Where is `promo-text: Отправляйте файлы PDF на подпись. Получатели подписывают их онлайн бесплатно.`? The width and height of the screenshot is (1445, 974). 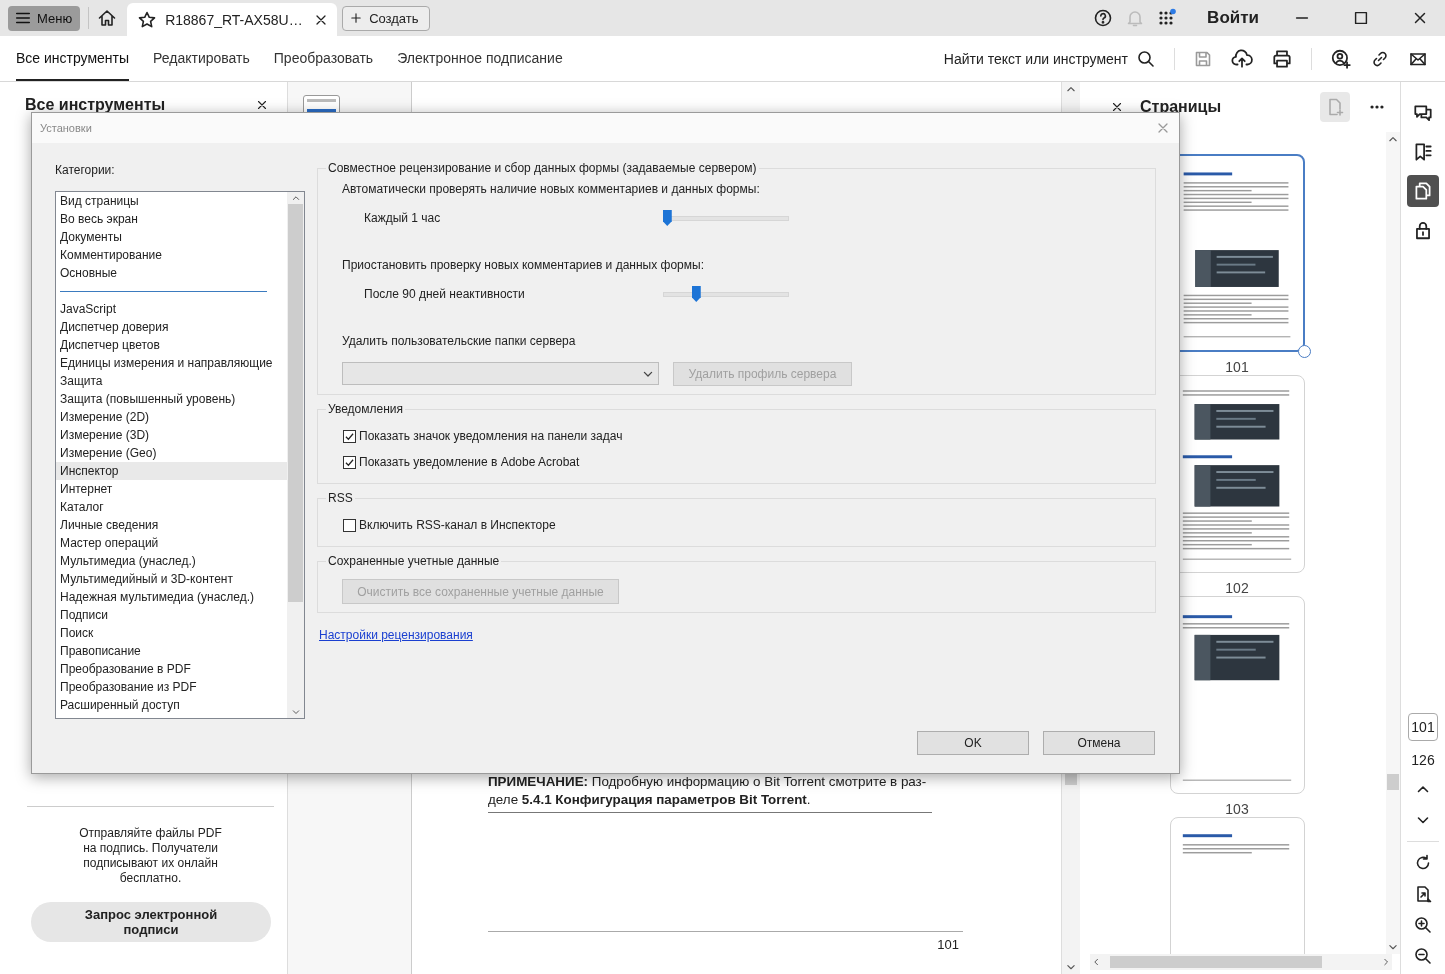 promo-text: Отправляйте файлы PDF на подпись. Получатели подписывают их онлайн бесплатно. is located at coordinates (150, 846).